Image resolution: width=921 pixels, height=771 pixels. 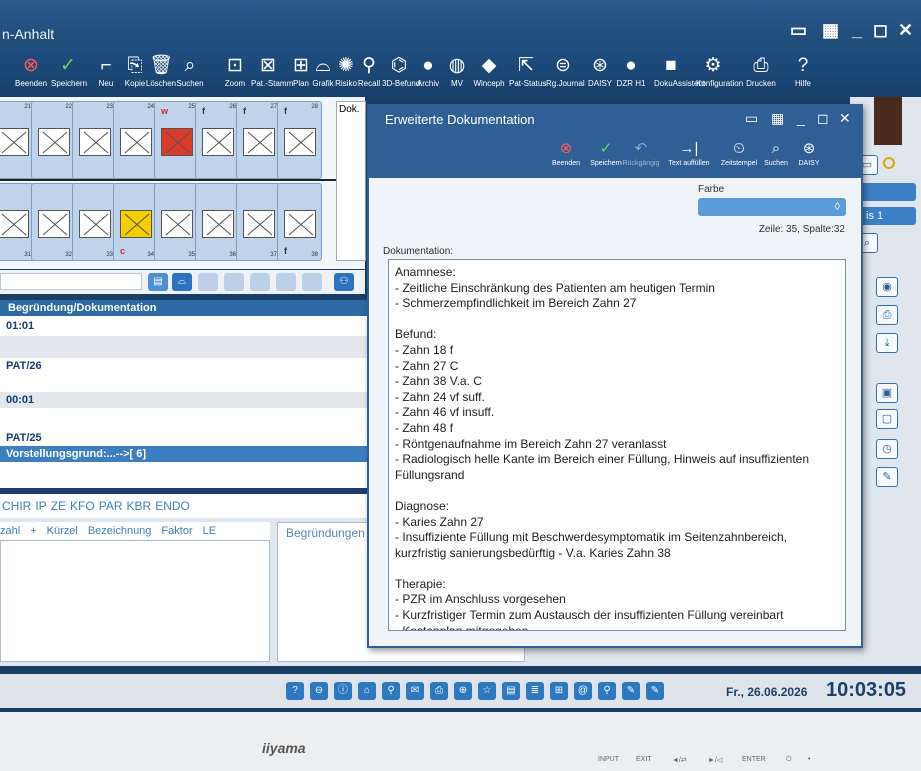 What do you see at coordinates (583, 691) in the screenshot?
I see `taskbar-icon: @` at bounding box center [583, 691].